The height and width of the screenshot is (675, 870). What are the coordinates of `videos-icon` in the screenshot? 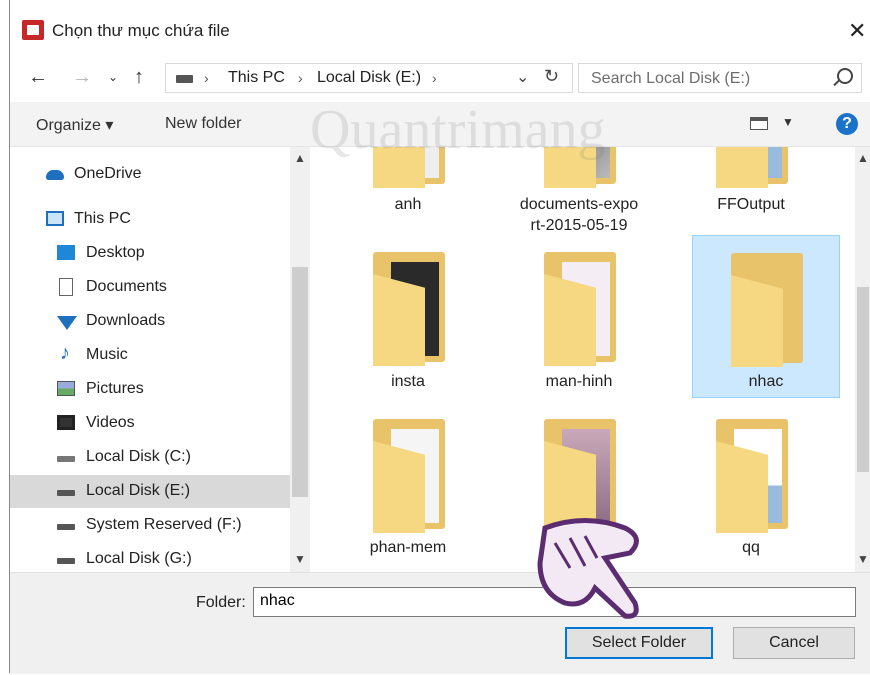 It's located at (66, 422).